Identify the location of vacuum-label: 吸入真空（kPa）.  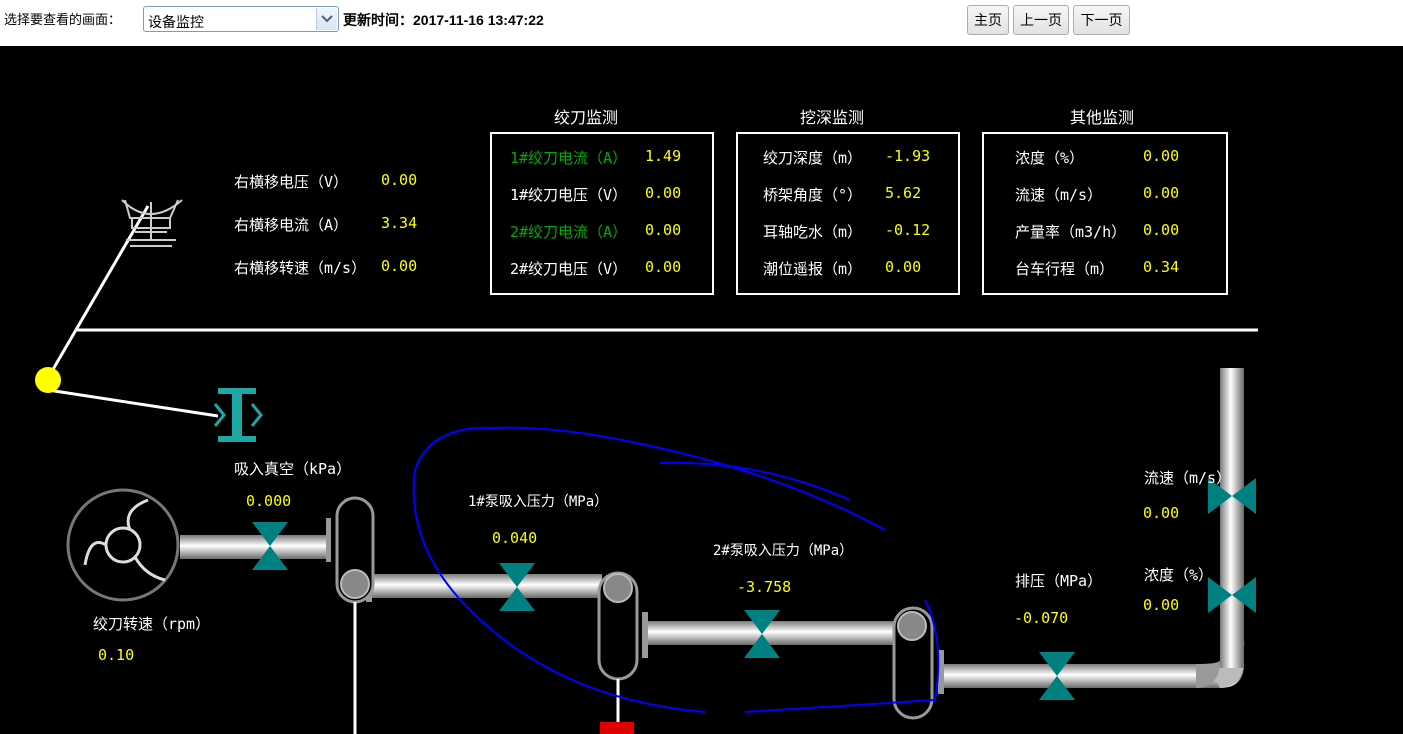
(293, 469).